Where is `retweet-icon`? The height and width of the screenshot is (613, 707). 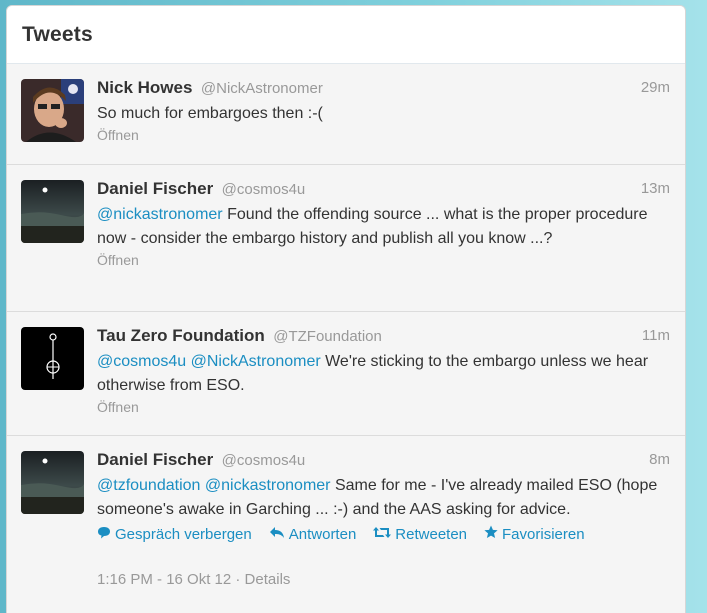
retweet-icon is located at coordinates (382, 534).